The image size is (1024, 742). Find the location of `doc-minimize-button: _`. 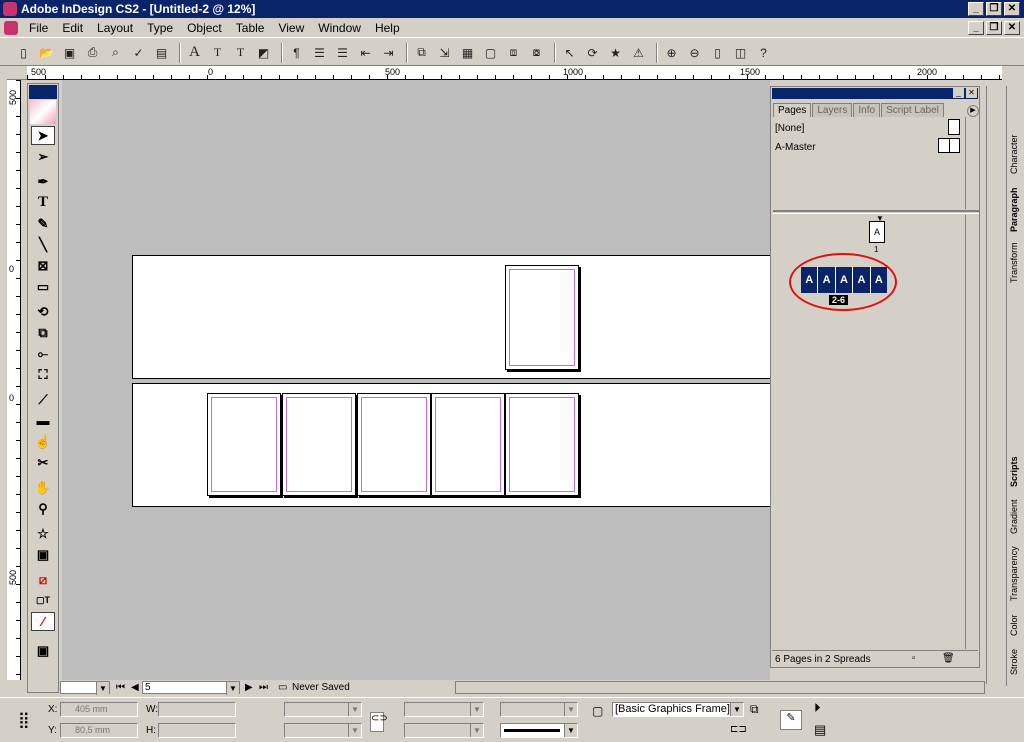

doc-minimize-button: _ is located at coordinates (976, 27).